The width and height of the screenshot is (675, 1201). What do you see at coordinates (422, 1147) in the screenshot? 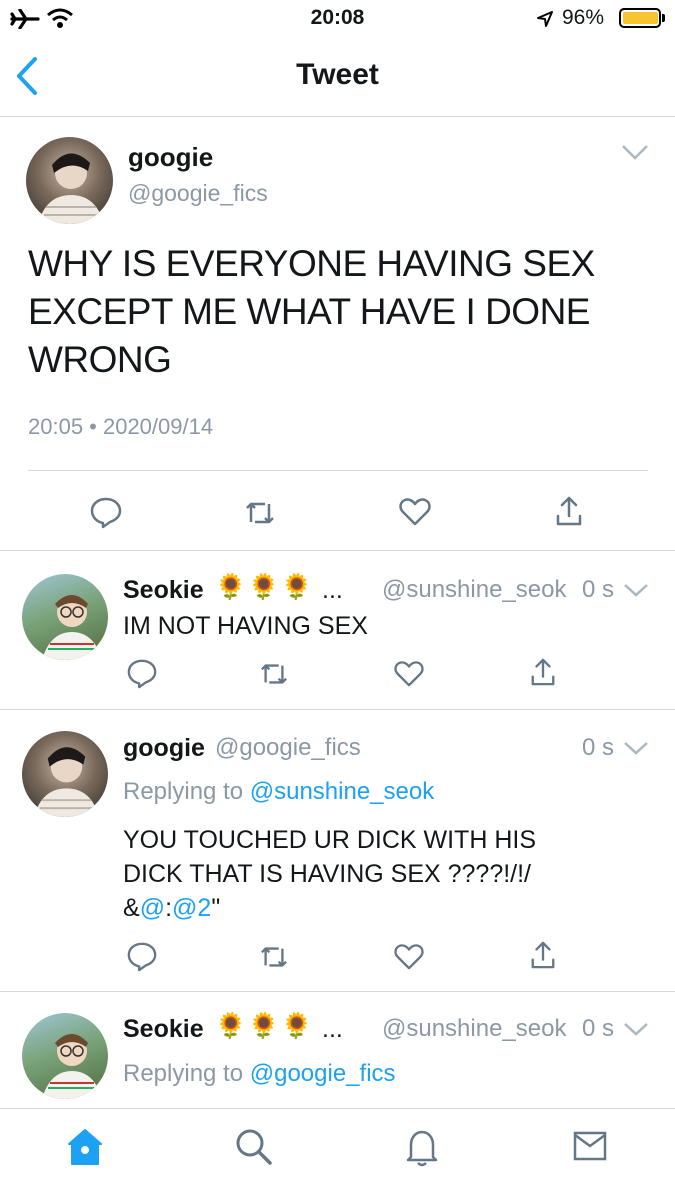
I see `notifications-icon` at bounding box center [422, 1147].